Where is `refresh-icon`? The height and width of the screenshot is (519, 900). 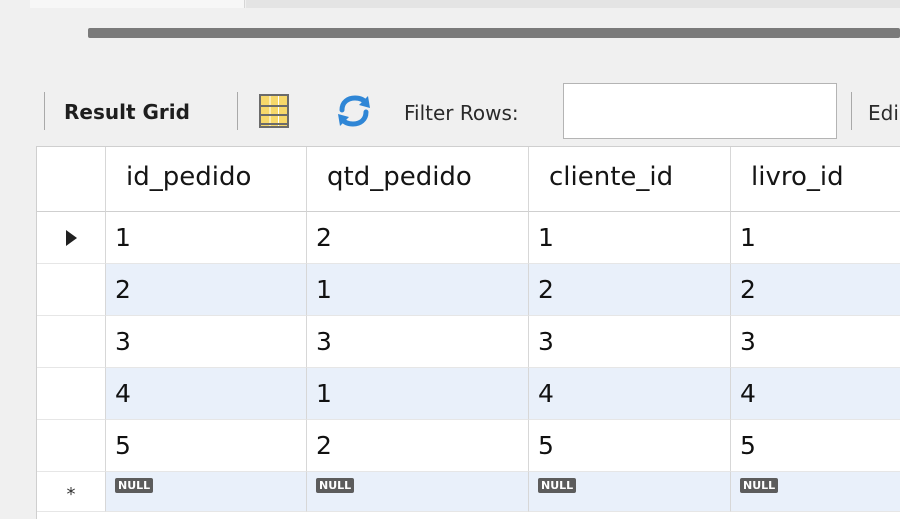
refresh-icon is located at coordinates (354, 111).